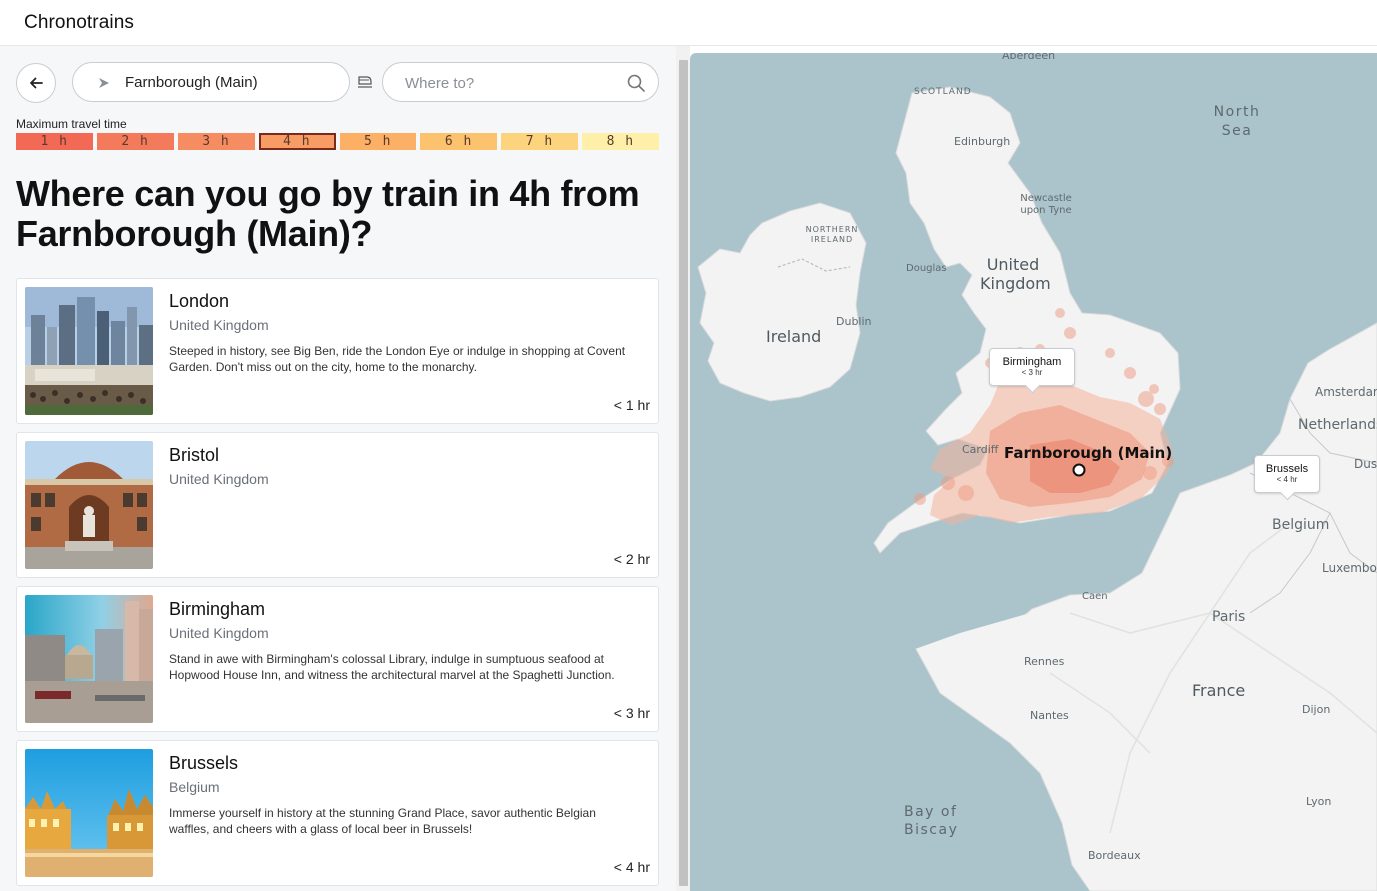 This screenshot has height=891, width=1377. I want to click on birmingham-photo, so click(89, 659).